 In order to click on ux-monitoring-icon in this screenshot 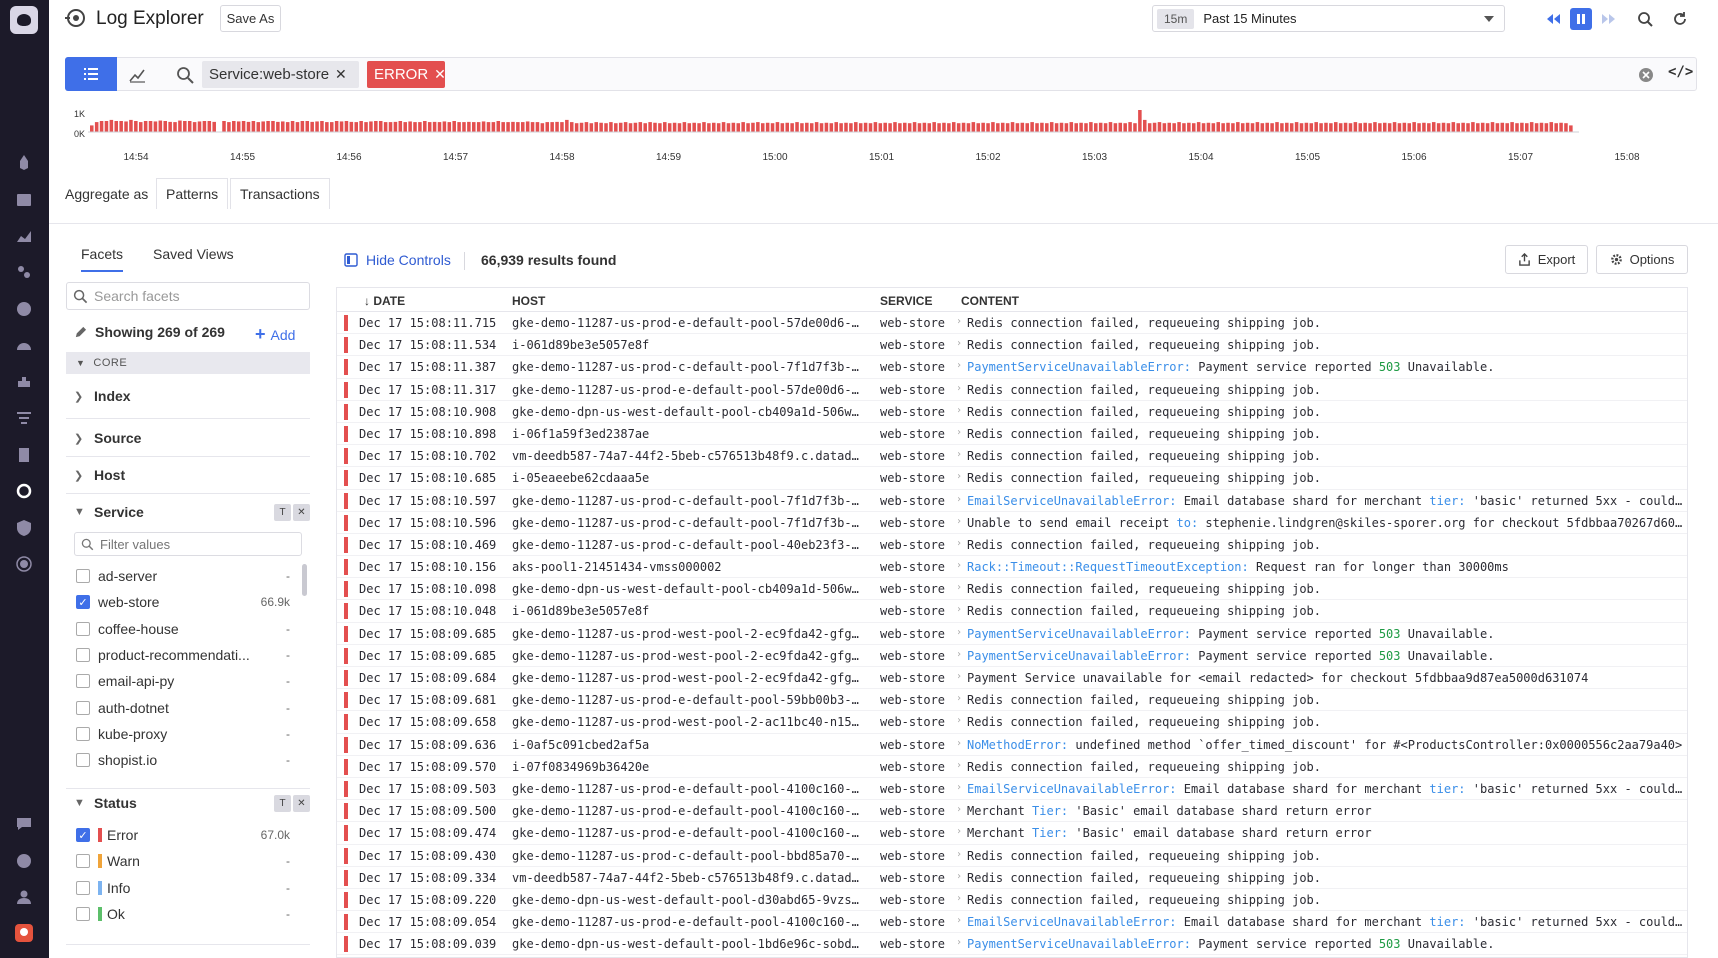, I will do `click(24, 564)`.